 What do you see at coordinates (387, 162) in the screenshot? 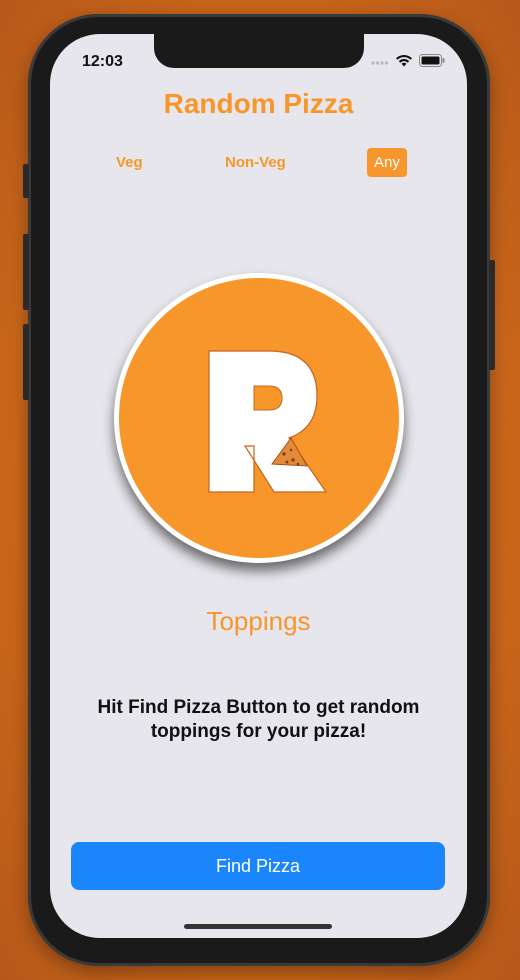
I see `filter-any: Any` at bounding box center [387, 162].